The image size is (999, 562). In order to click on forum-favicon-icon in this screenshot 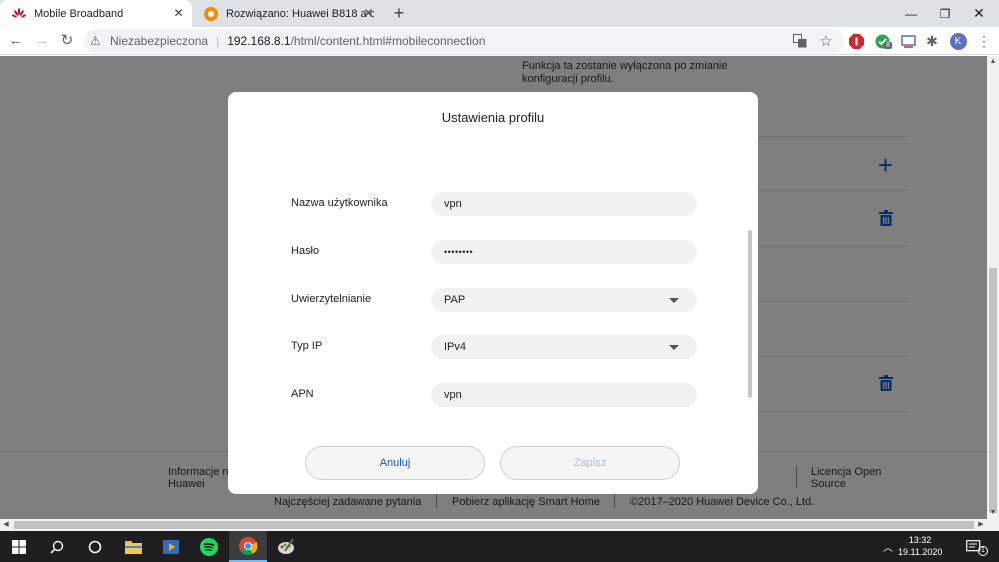, I will do `click(211, 13)`.